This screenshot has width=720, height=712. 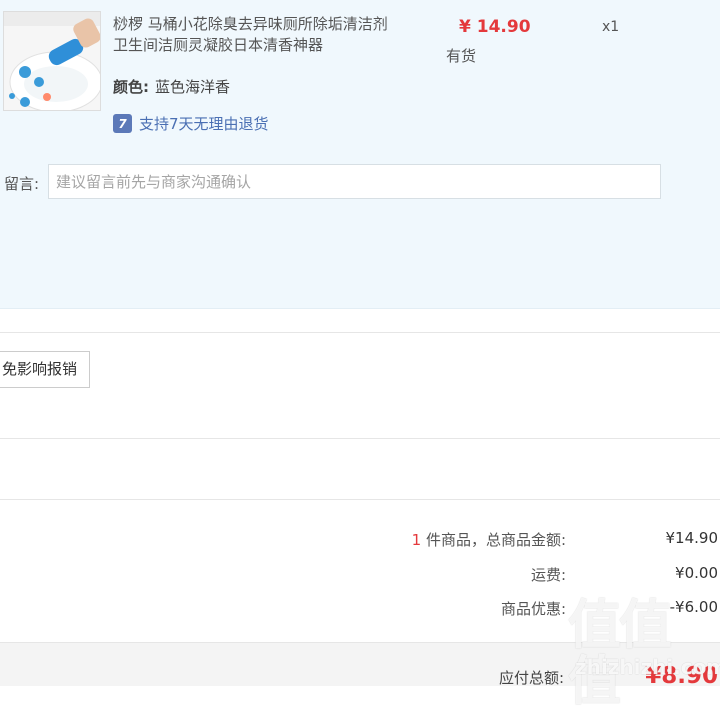 I want to click on stock-status: 有货, so click(x=461, y=56).